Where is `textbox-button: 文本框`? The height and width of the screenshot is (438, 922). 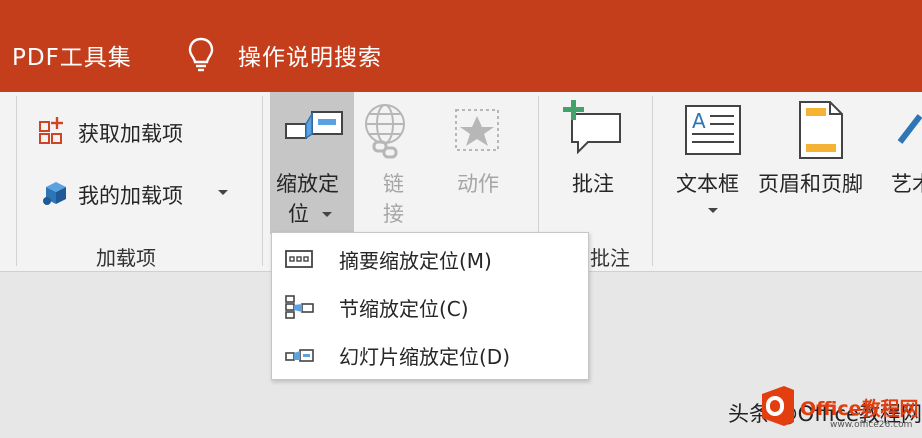
textbox-button: 文本框 is located at coordinates (707, 183).